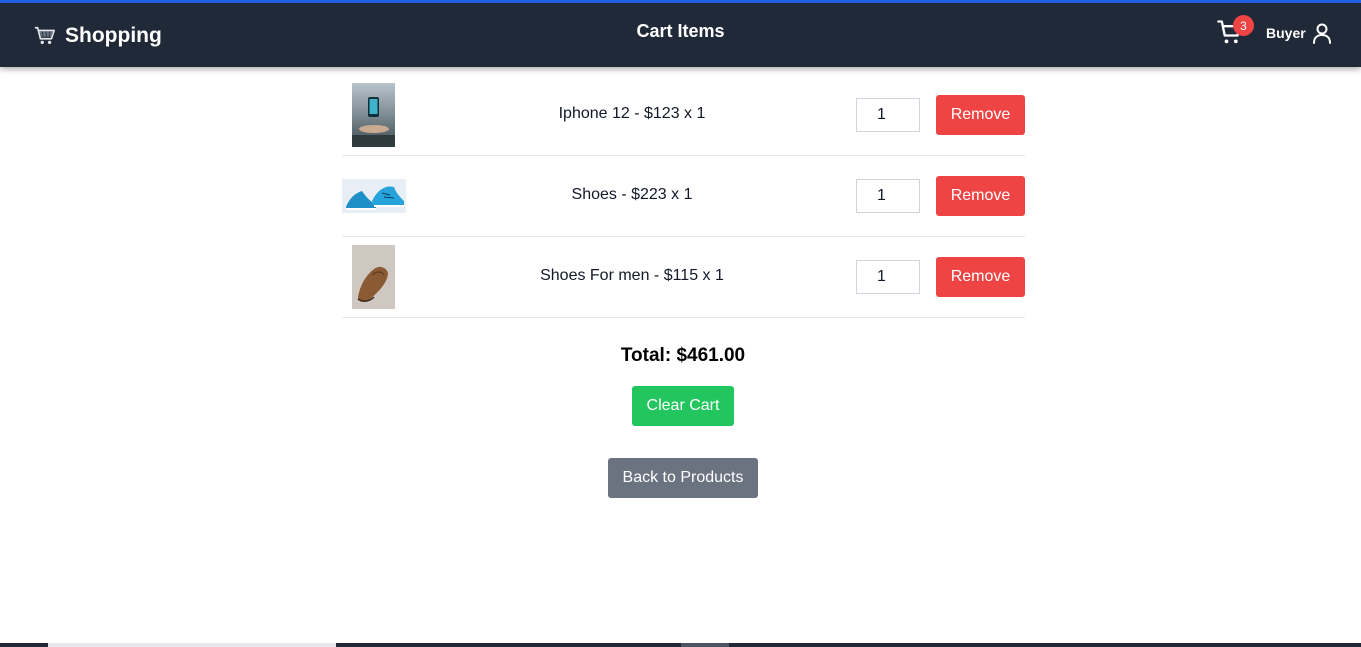 This screenshot has height=647, width=1361. I want to click on user-name: Buyer, so click(1286, 33).